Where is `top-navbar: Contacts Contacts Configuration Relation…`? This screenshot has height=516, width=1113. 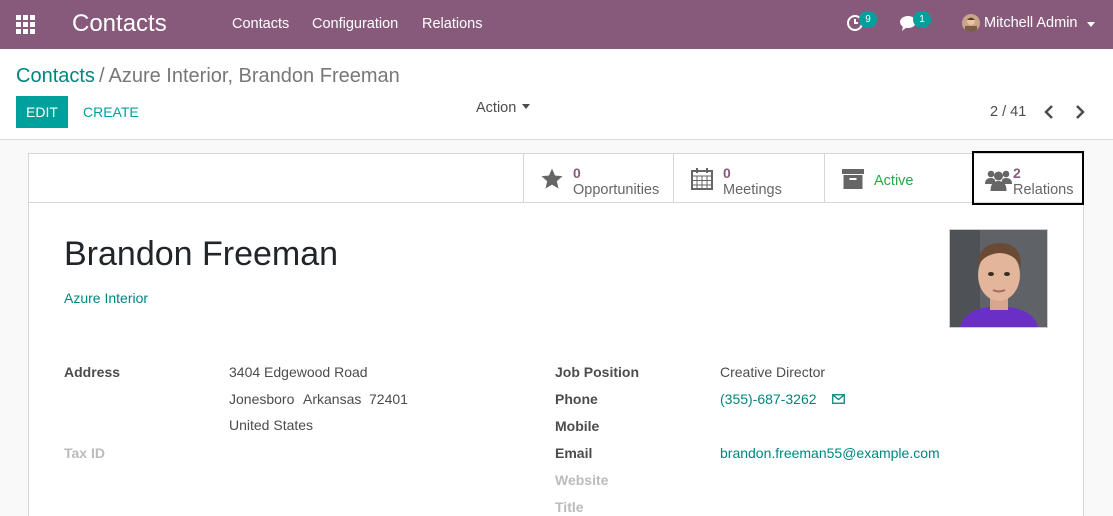 top-navbar: Contacts Contacts Configuration Relation… is located at coordinates (556, 24).